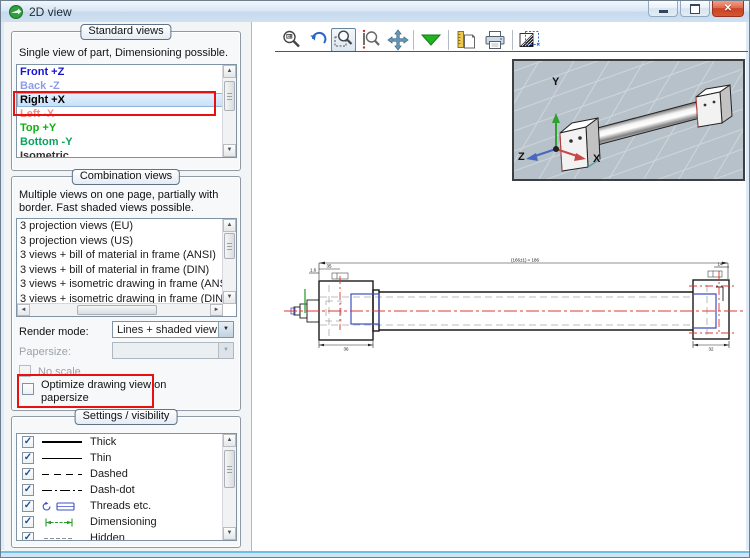 This screenshot has height=558, width=750. I want to click on settings-visibility-group-label: Settings / visibility, so click(126, 417).